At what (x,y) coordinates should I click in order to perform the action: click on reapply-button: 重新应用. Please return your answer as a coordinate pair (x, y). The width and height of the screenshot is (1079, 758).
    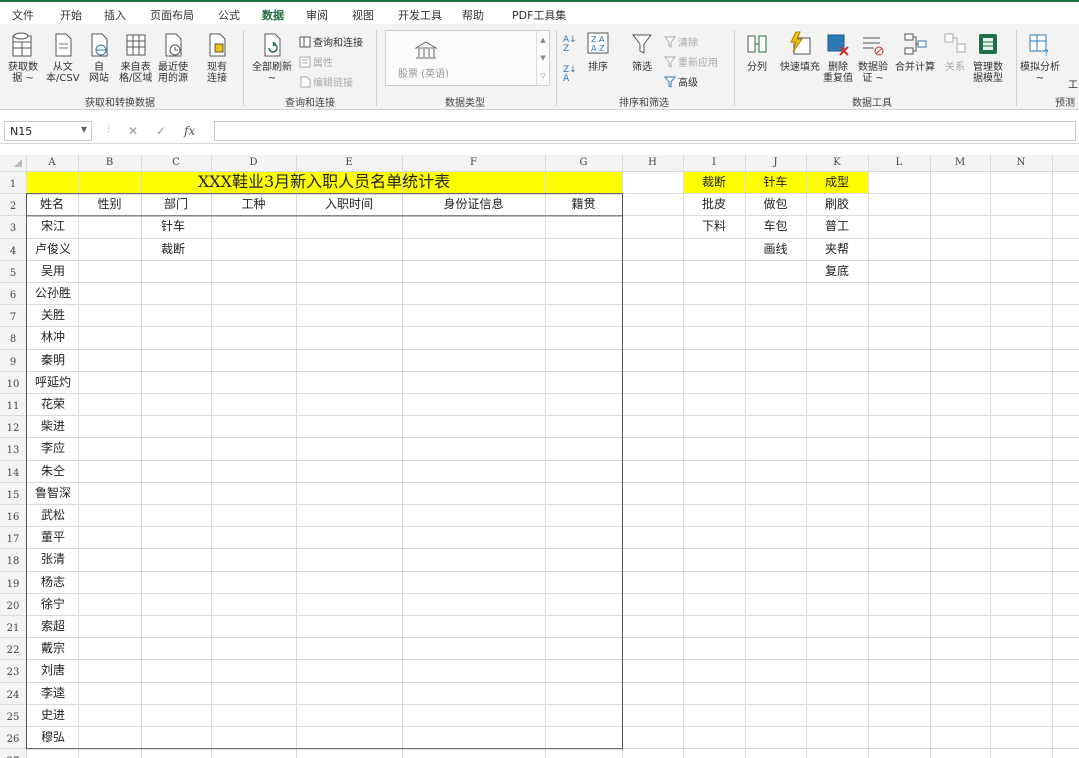
    Looking at the image, I should click on (691, 61).